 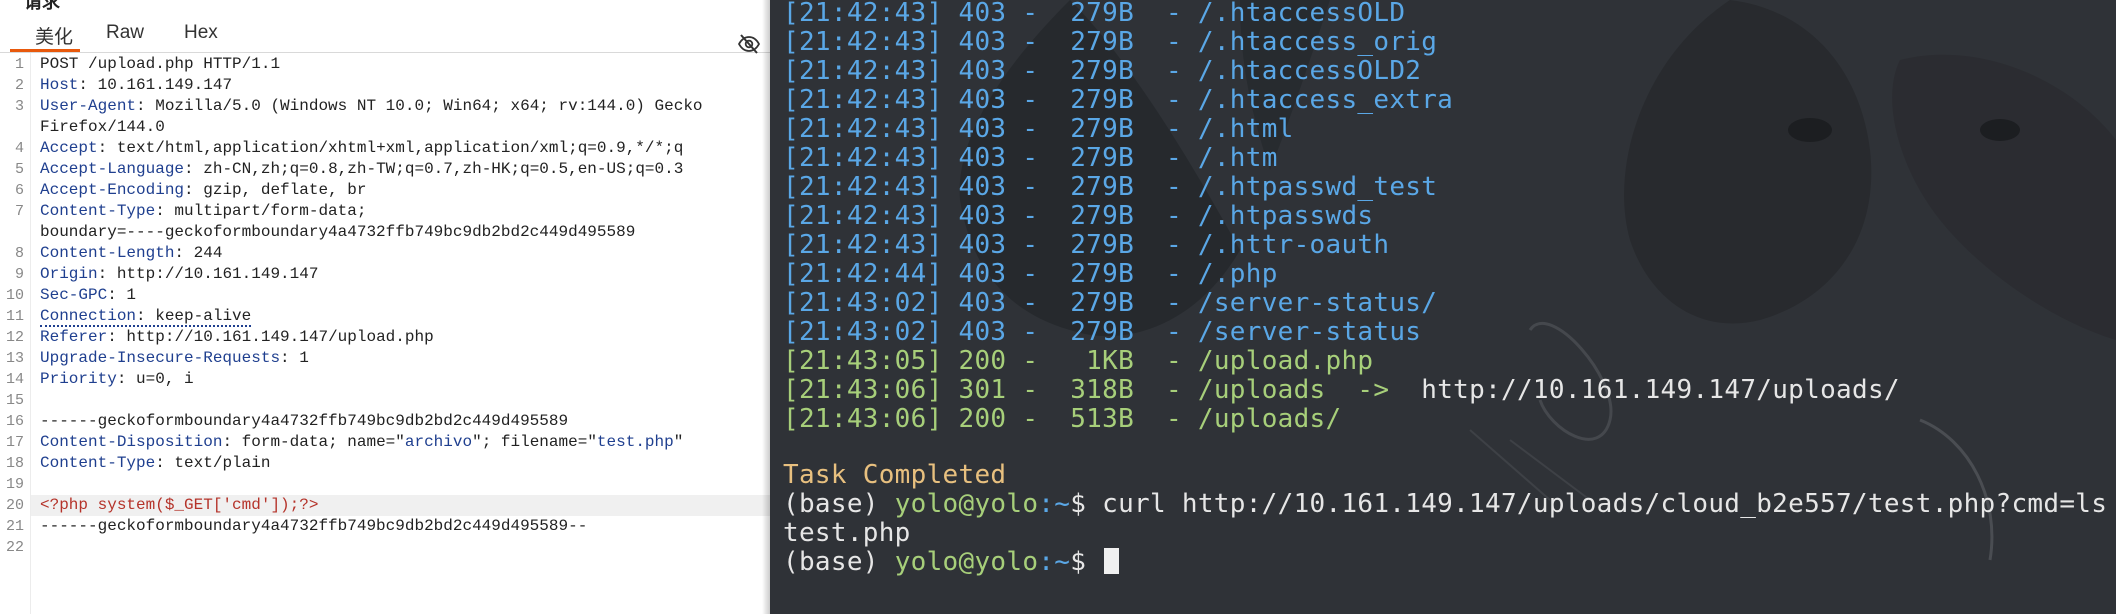 What do you see at coordinates (14, 442) in the screenshot?
I see `line-number: 17` at bounding box center [14, 442].